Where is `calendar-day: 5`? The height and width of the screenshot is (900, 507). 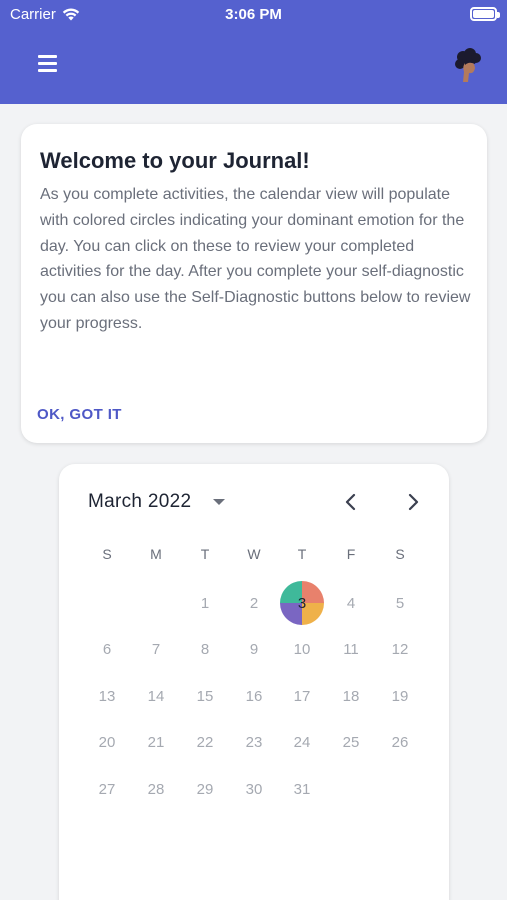 calendar-day: 5 is located at coordinates (400, 603).